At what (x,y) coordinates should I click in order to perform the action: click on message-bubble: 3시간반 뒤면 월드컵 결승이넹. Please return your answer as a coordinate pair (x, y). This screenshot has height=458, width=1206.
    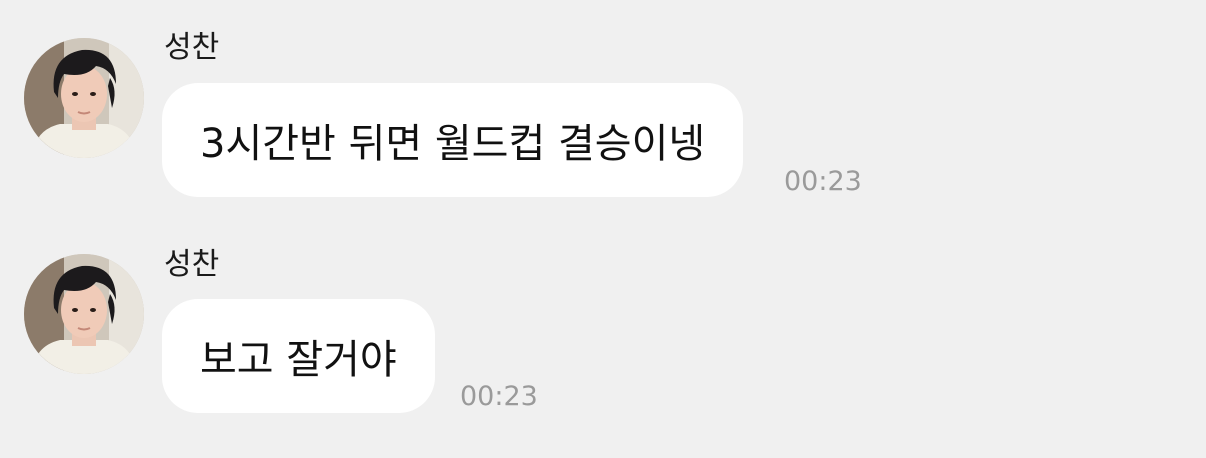
    Looking at the image, I should click on (453, 140).